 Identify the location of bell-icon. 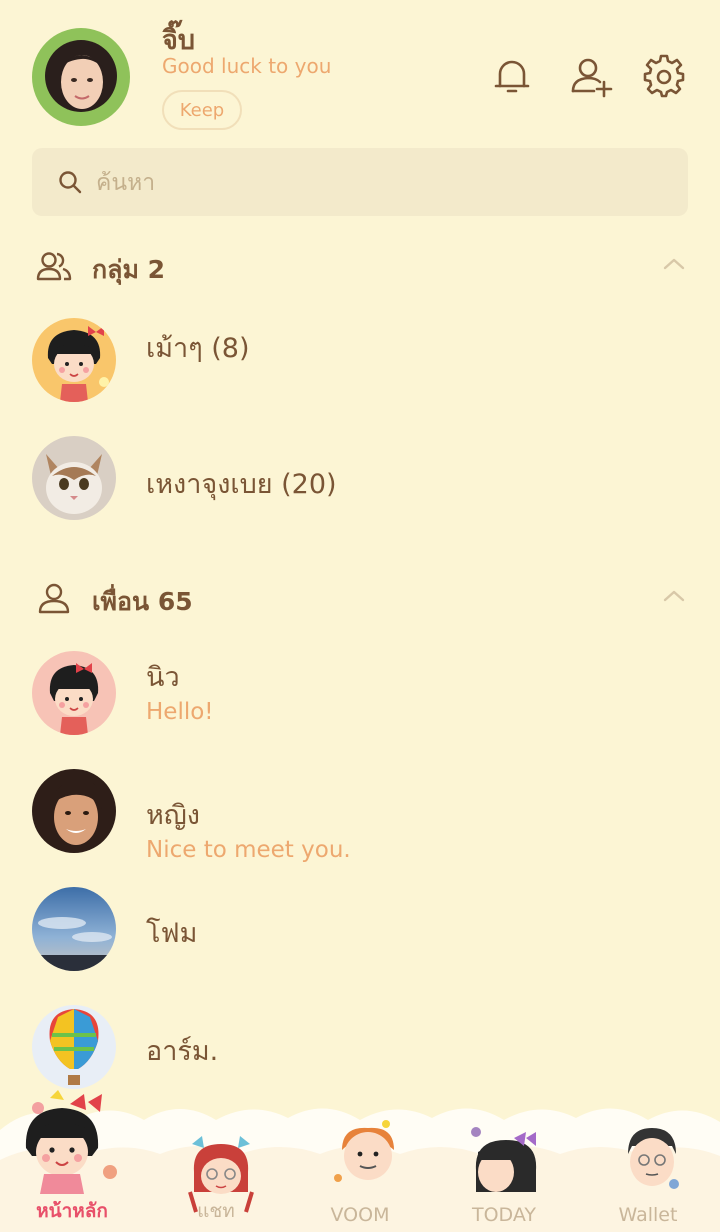
(512, 76).